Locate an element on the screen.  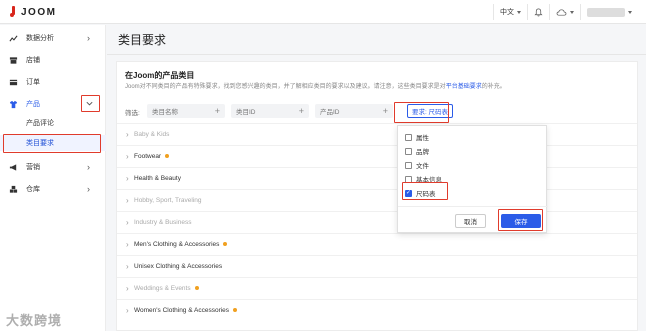
category-row: › Men's Clothing & Accessories is located at coordinates (377, 244).